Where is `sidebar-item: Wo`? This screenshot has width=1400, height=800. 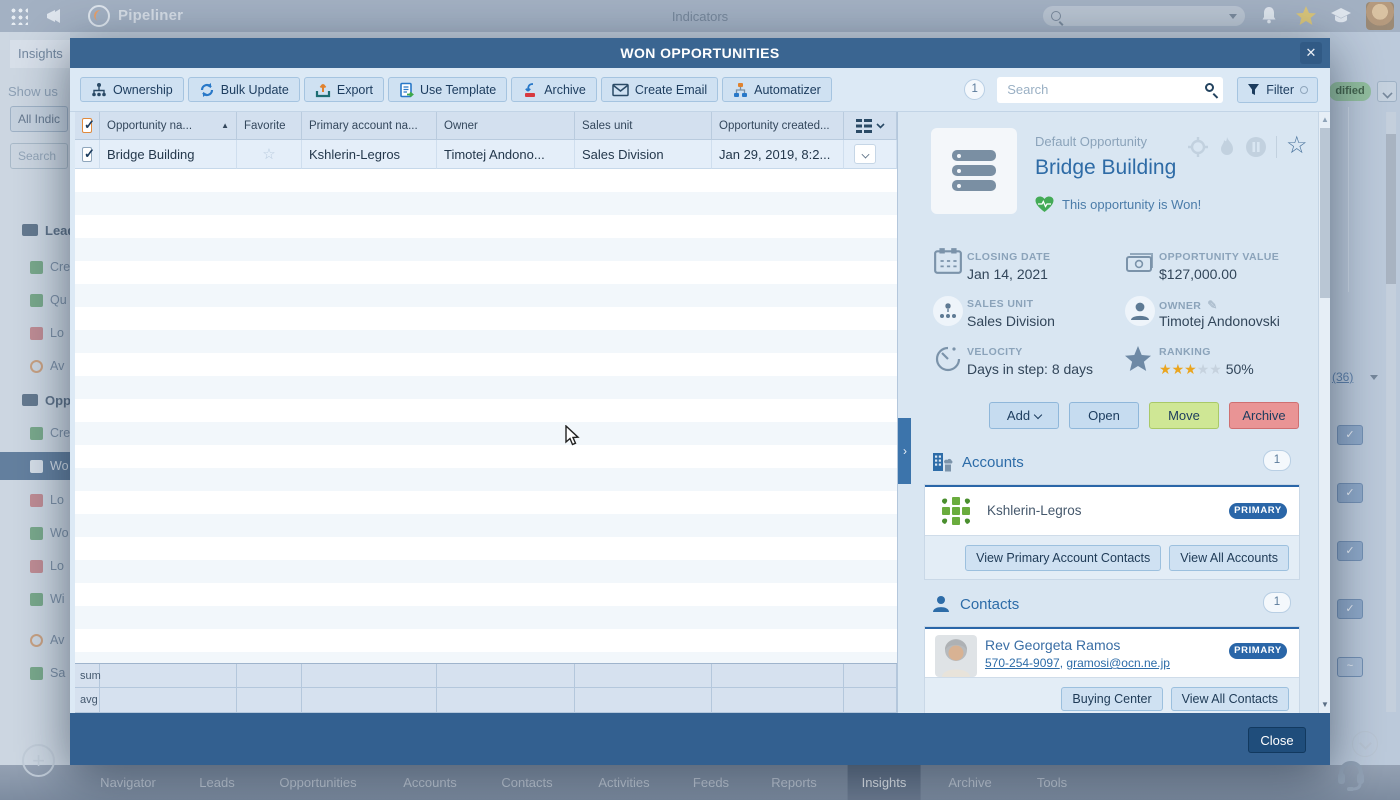
sidebar-item: Wo is located at coordinates (35, 533).